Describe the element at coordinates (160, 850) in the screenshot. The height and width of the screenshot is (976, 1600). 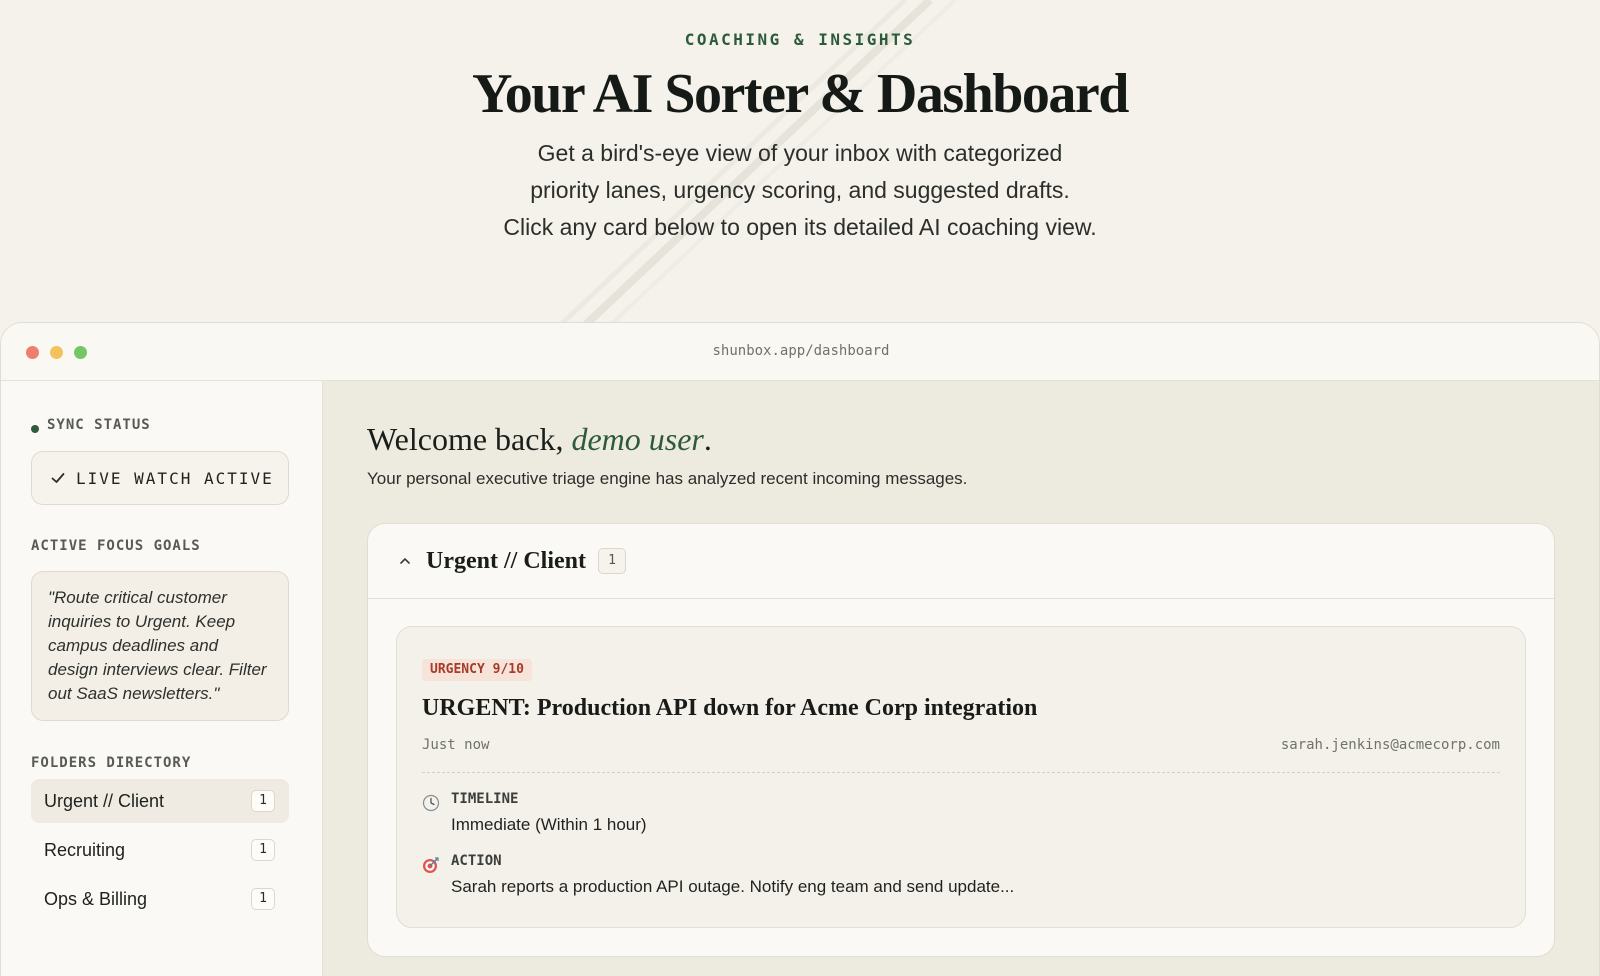
I see `folder-recruiting: Recruiting 1` at that location.